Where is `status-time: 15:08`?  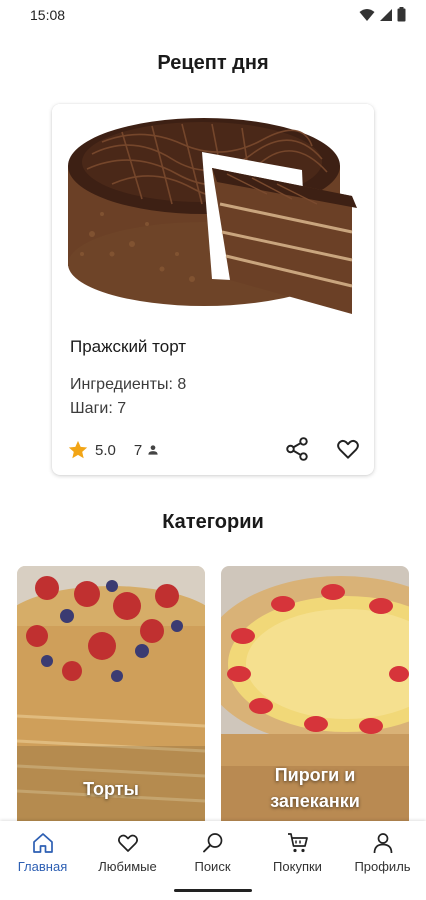 status-time: 15:08 is located at coordinates (48, 15).